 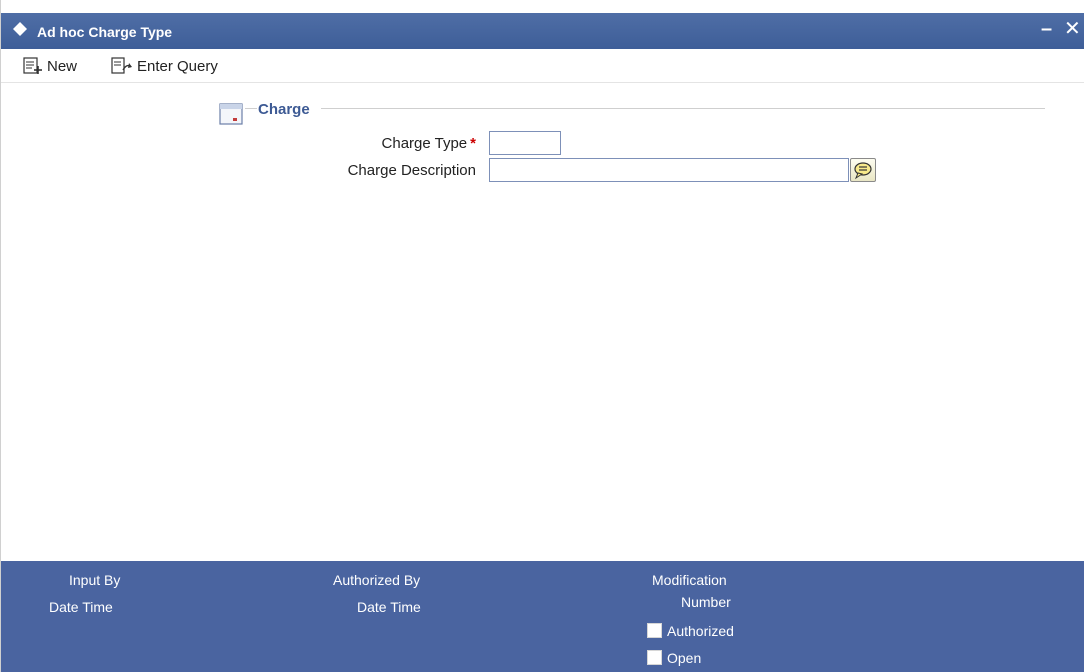 I want to click on charge-type-label: Charge Type *, so click(x=388, y=143).